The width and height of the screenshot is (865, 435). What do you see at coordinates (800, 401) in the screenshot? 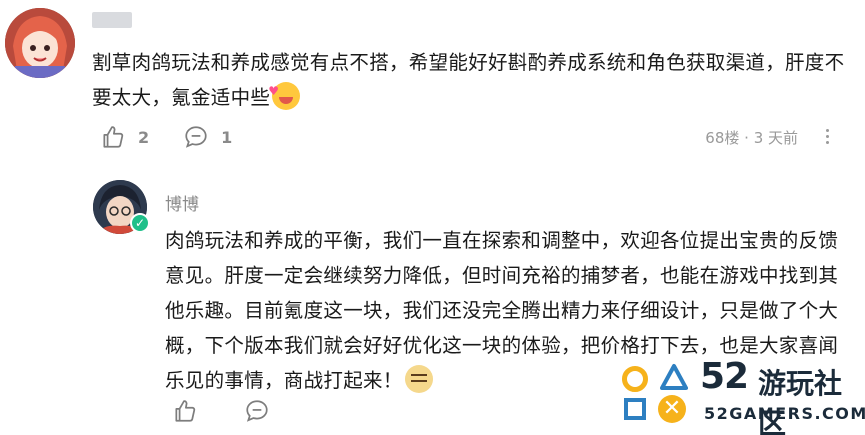
I see `watermark-brand: 游玩社区` at bounding box center [800, 401].